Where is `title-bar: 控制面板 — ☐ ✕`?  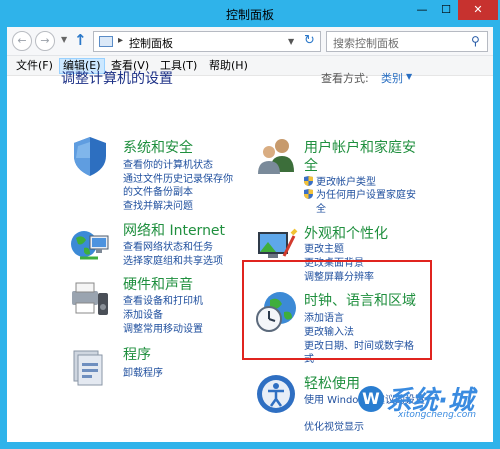
title-bar: 控制面板 — ☐ ✕ is located at coordinates (250, 13).